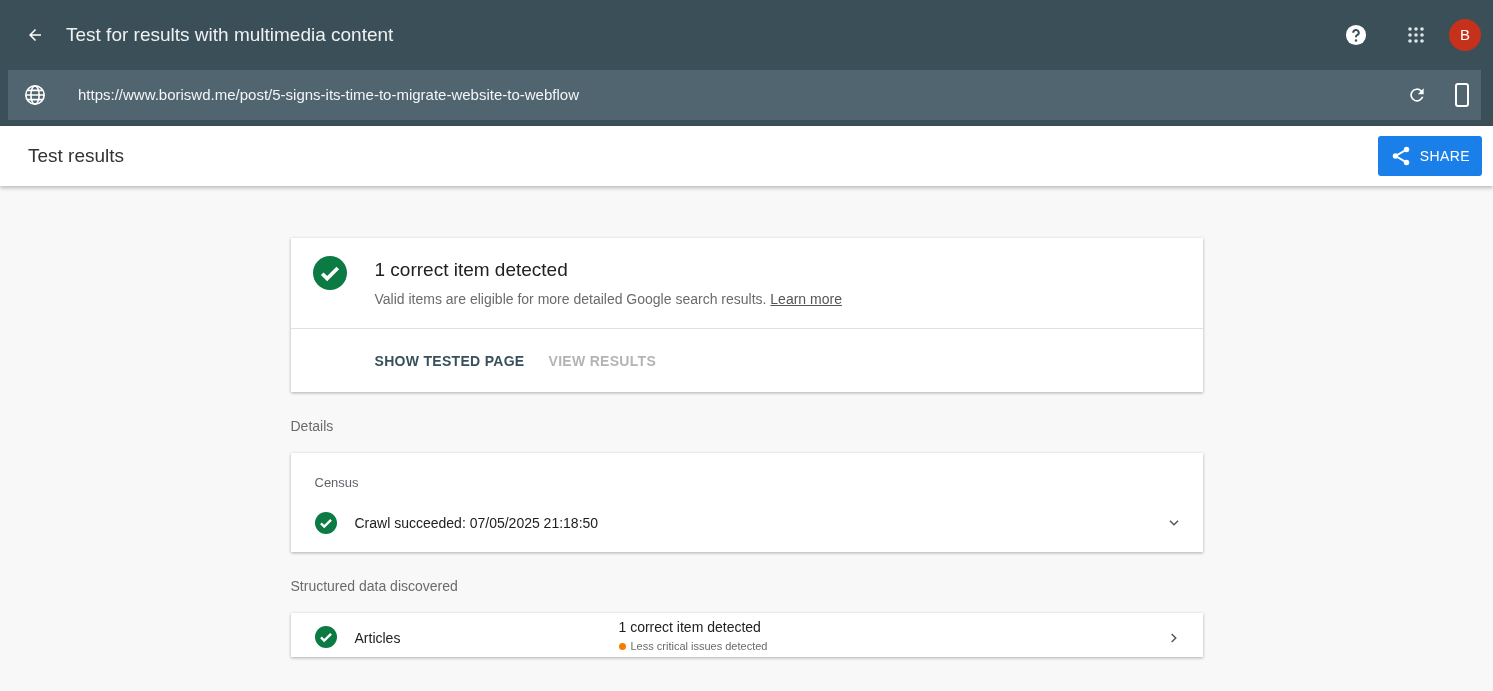 The image size is (1493, 691). I want to click on section-label: Details, so click(312, 426).